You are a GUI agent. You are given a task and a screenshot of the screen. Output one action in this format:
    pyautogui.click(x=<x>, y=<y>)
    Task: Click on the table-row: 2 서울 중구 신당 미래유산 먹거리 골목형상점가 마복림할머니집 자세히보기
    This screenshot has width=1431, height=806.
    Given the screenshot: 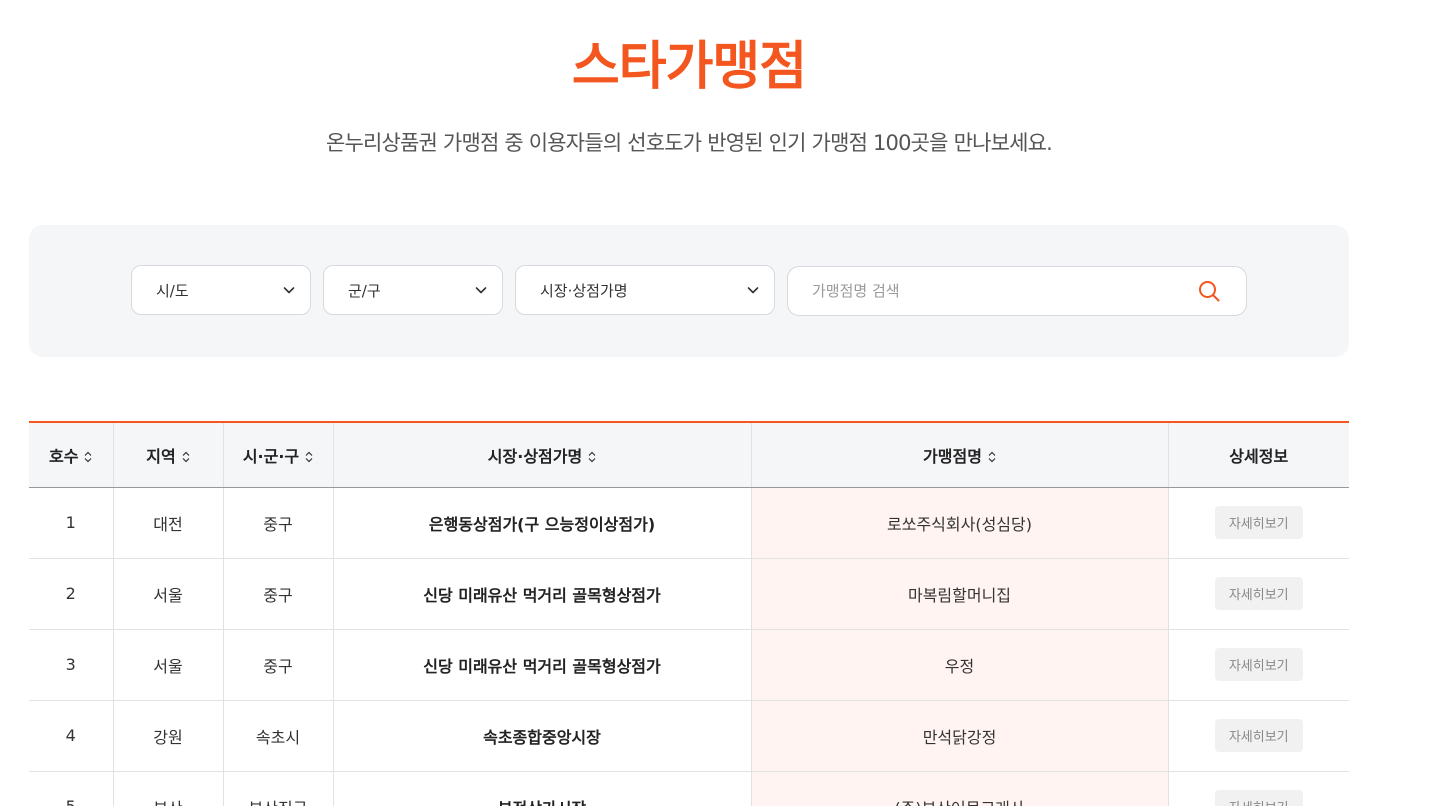 What is the action you would take?
    pyautogui.click(x=689, y=594)
    